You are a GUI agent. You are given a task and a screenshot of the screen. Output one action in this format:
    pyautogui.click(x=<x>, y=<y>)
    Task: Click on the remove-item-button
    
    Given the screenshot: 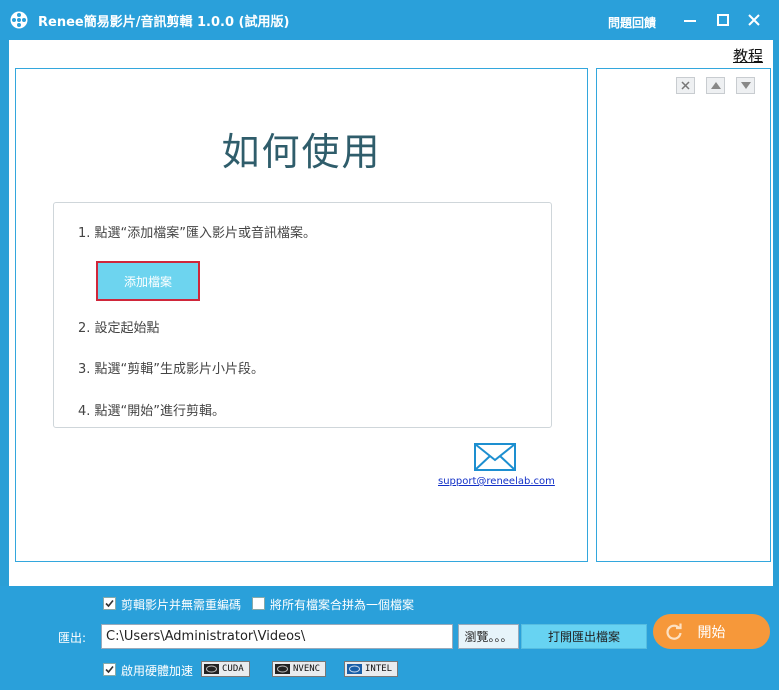 What is the action you would take?
    pyautogui.click(x=685, y=85)
    